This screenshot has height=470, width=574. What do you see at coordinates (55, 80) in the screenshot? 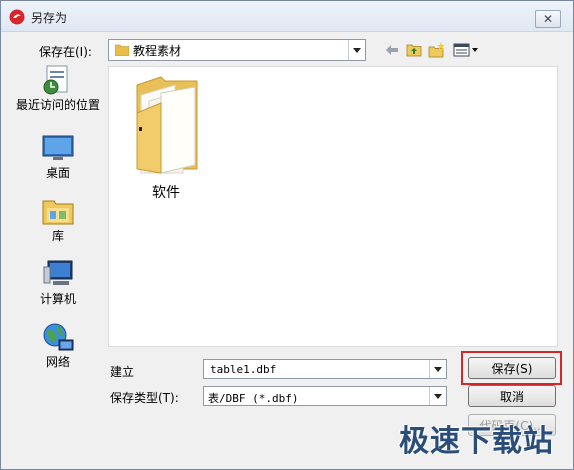
I see `recent-places-icon` at bounding box center [55, 80].